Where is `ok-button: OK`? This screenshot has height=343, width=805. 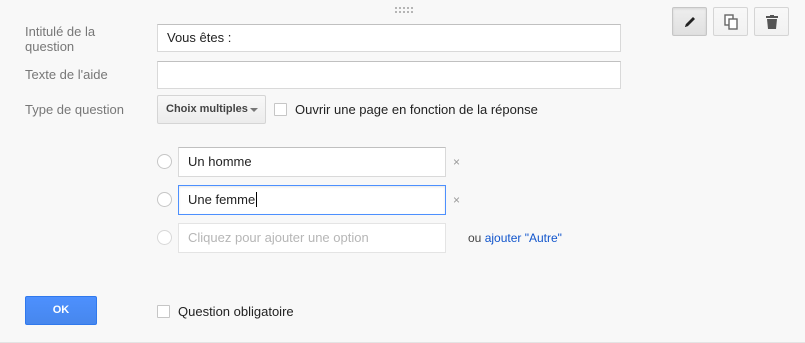 ok-button: OK is located at coordinates (61, 310).